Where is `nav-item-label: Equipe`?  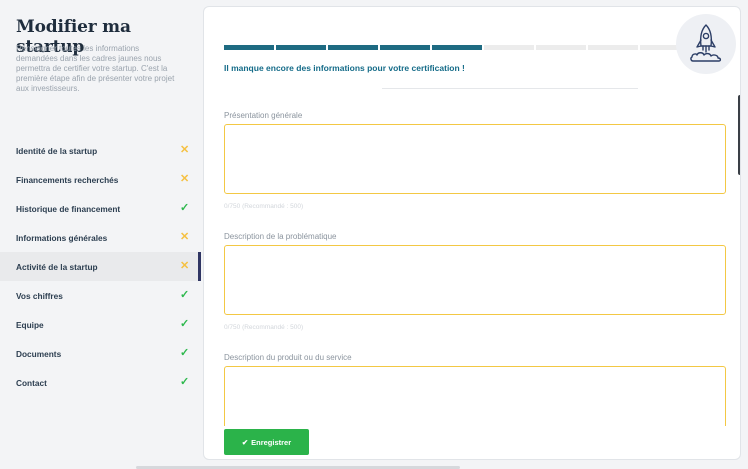 nav-item-label: Equipe is located at coordinates (30, 324).